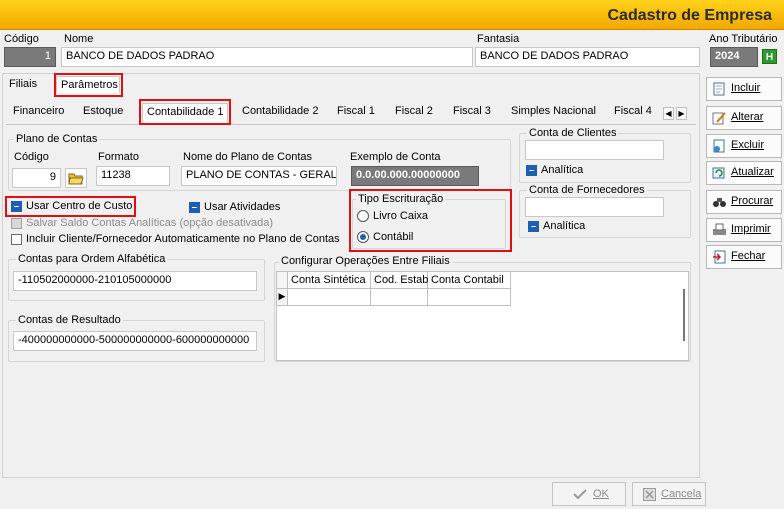 The height and width of the screenshot is (509, 784). I want to click on operacoes-title: Configurar Operações Entre Filiais, so click(365, 261).